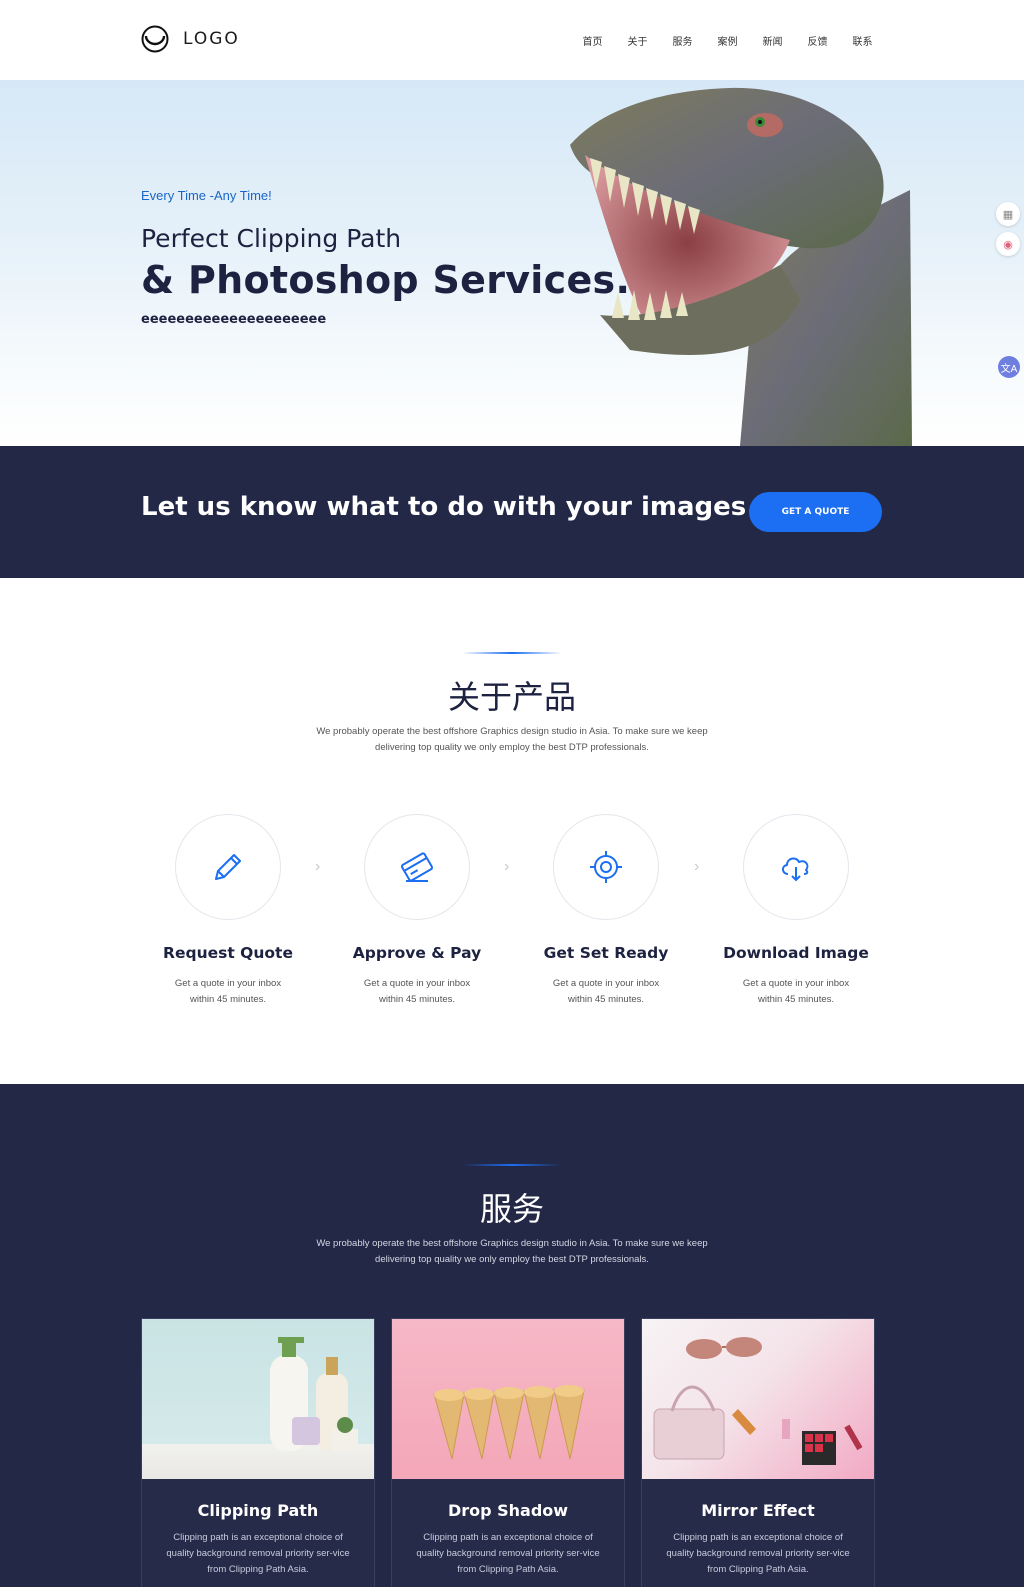  I want to click on nav-item-feedback: 反馈, so click(817, 40).